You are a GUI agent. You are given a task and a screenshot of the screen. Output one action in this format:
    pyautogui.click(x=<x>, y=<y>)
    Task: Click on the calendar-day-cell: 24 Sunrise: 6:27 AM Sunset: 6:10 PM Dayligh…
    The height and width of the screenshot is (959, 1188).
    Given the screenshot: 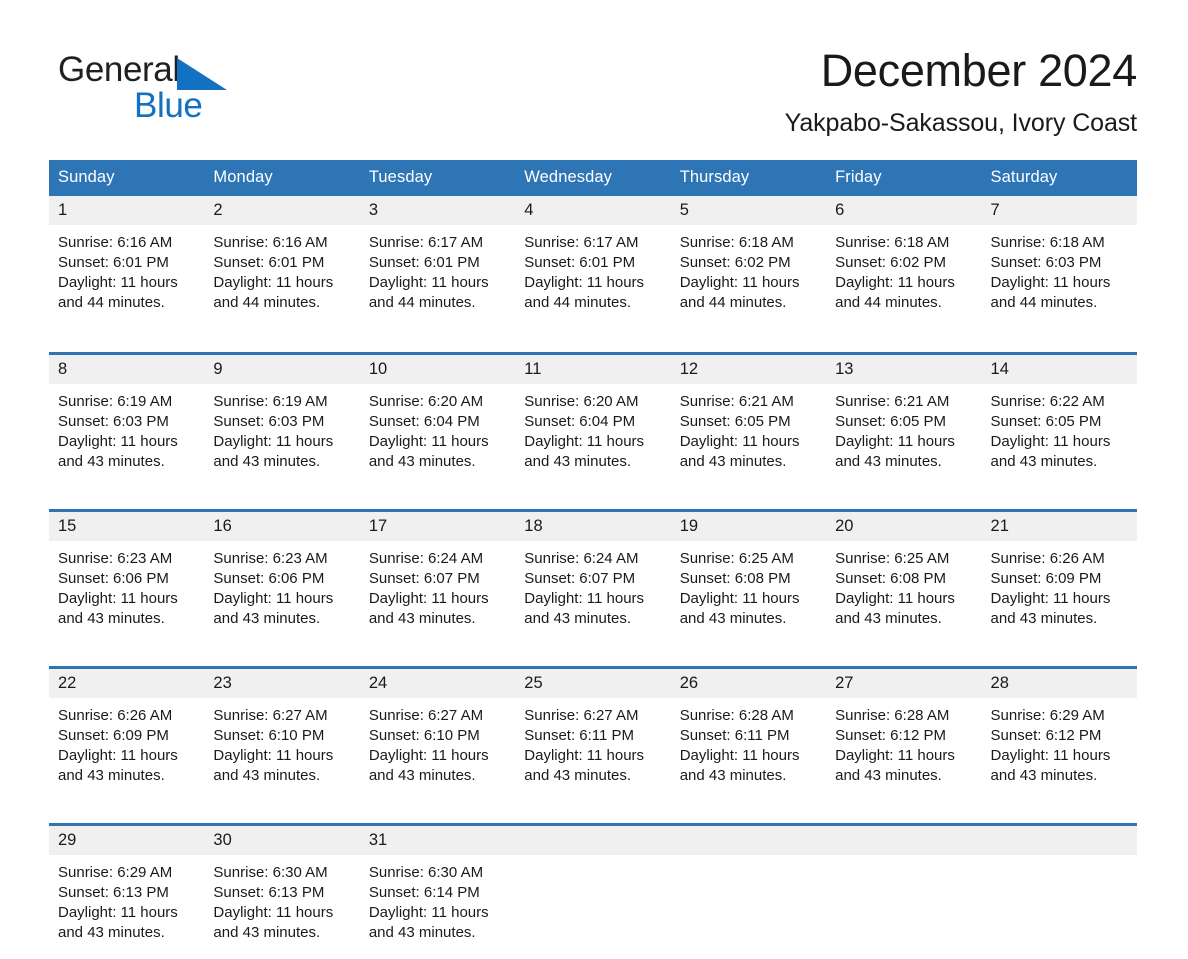 What is the action you would take?
    pyautogui.click(x=437, y=734)
    